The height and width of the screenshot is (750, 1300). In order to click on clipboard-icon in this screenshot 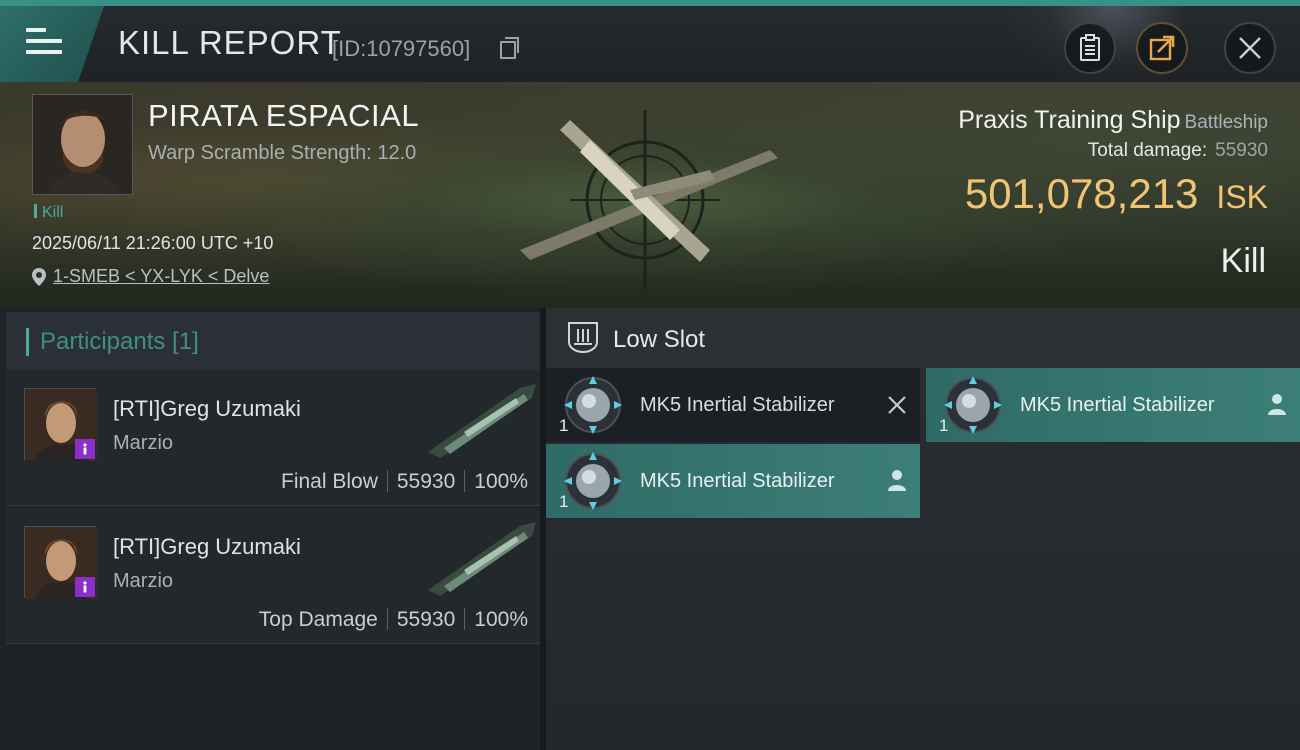, I will do `click(1090, 47)`.